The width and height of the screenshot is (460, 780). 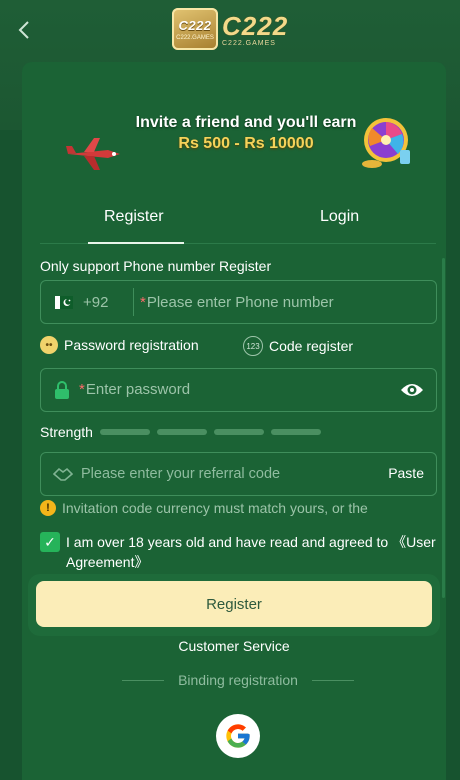 I want to click on agree-checkbox: ✓, so click(x=50, y=542).